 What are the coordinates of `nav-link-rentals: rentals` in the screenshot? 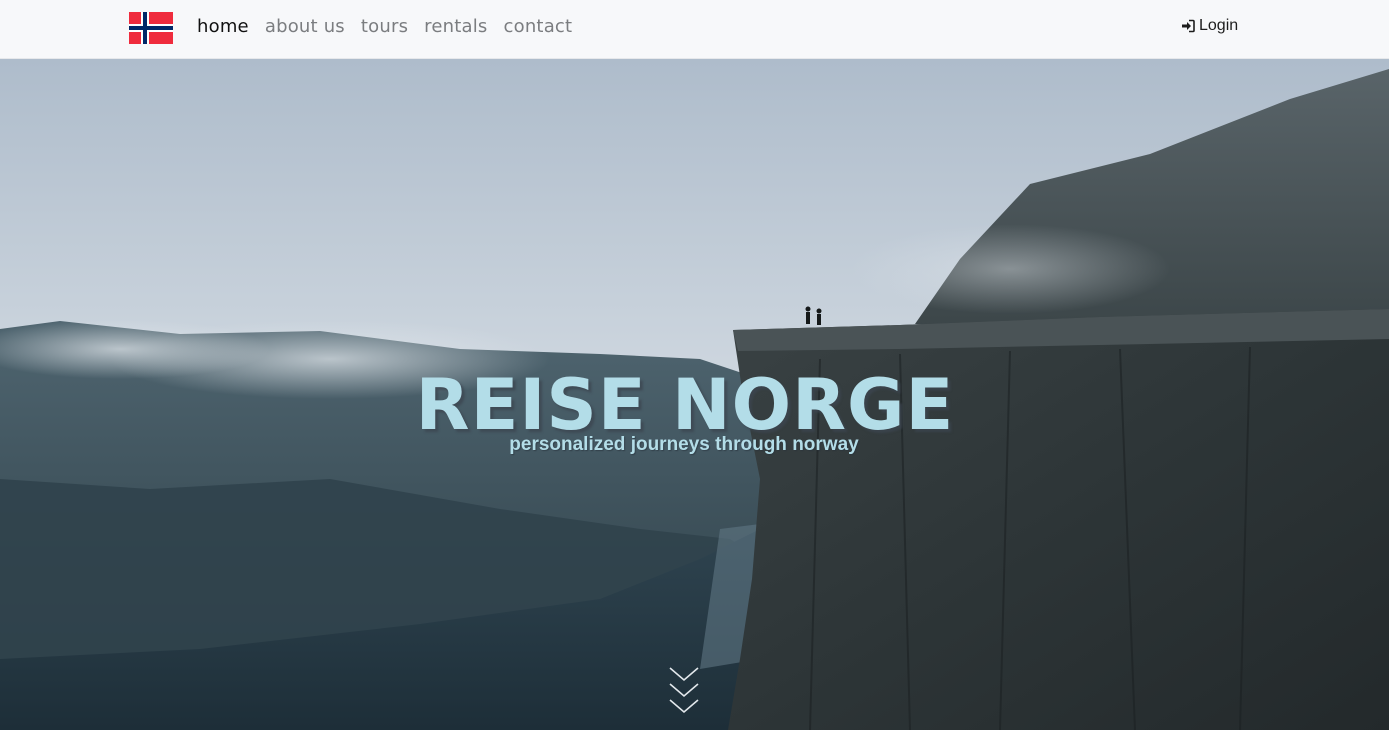 It's located at (455, 27).